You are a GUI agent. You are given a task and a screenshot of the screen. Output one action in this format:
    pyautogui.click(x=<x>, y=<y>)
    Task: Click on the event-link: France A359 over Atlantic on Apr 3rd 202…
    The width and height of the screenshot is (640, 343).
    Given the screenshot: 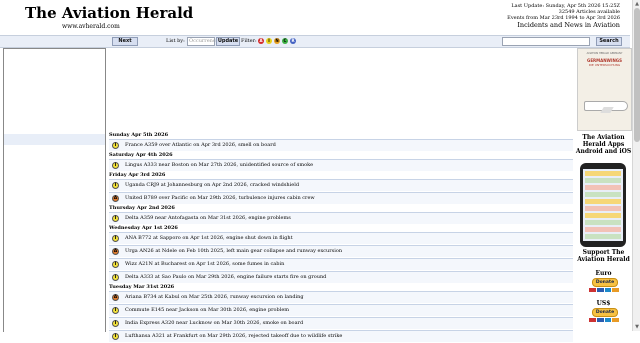 What is the action you would take?
    pyautogui.click(x=200, y=145)
    